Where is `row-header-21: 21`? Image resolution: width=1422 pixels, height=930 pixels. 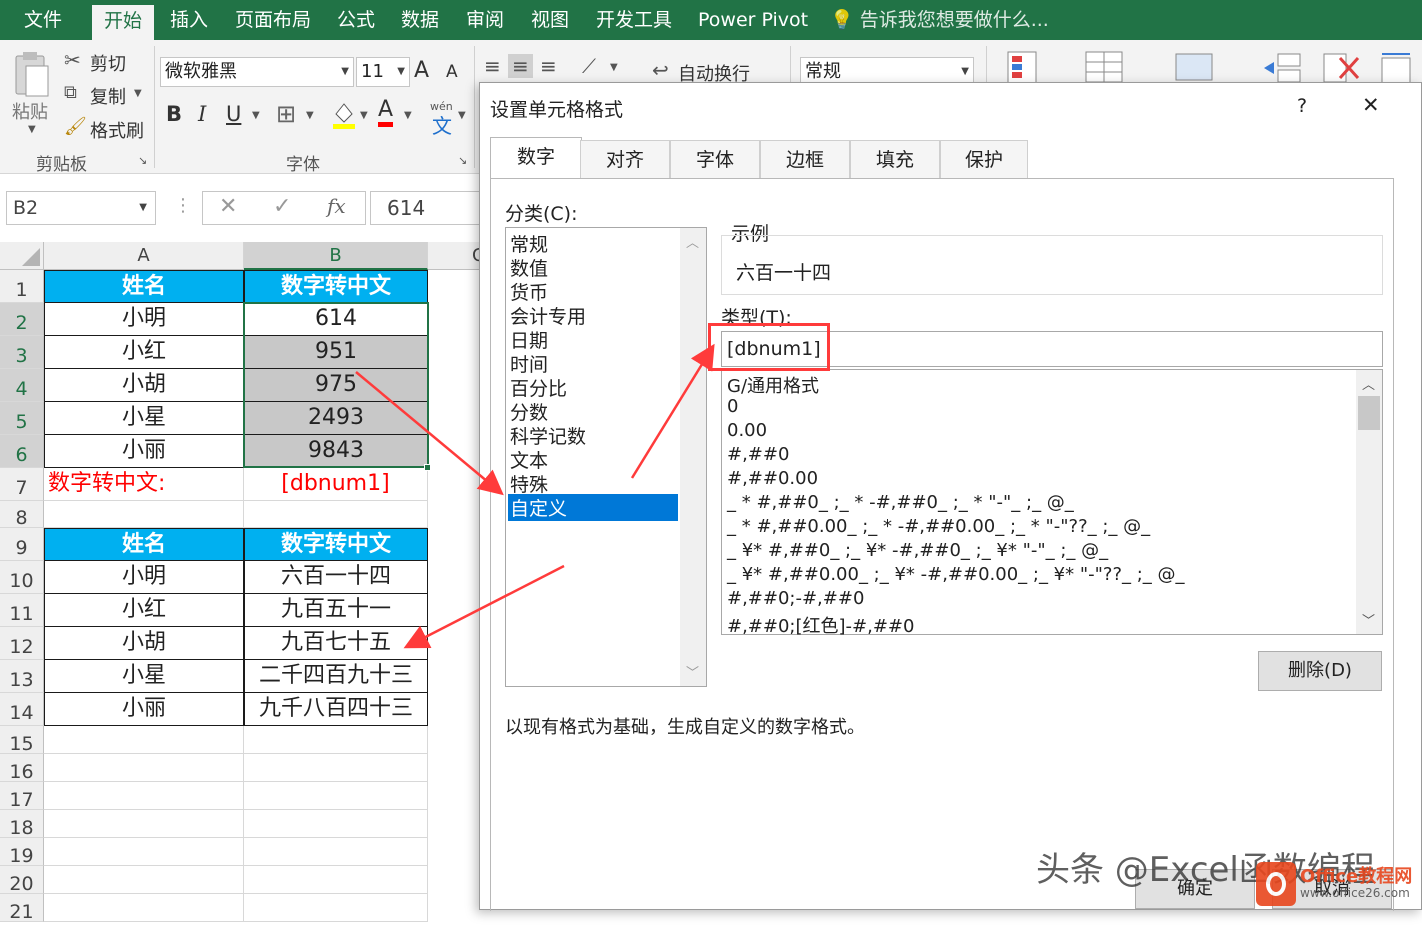
row-header-21: 21 is located at coordinates (22, 908).